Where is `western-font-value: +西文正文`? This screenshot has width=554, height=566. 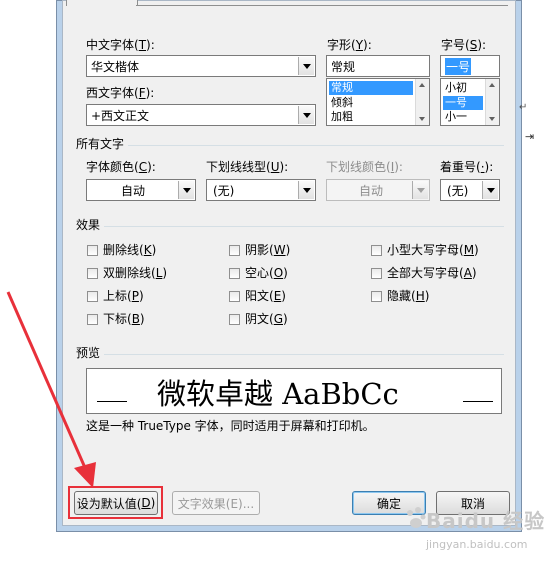 western-font-value: +西文正文 is located at coordinates (120, 116).